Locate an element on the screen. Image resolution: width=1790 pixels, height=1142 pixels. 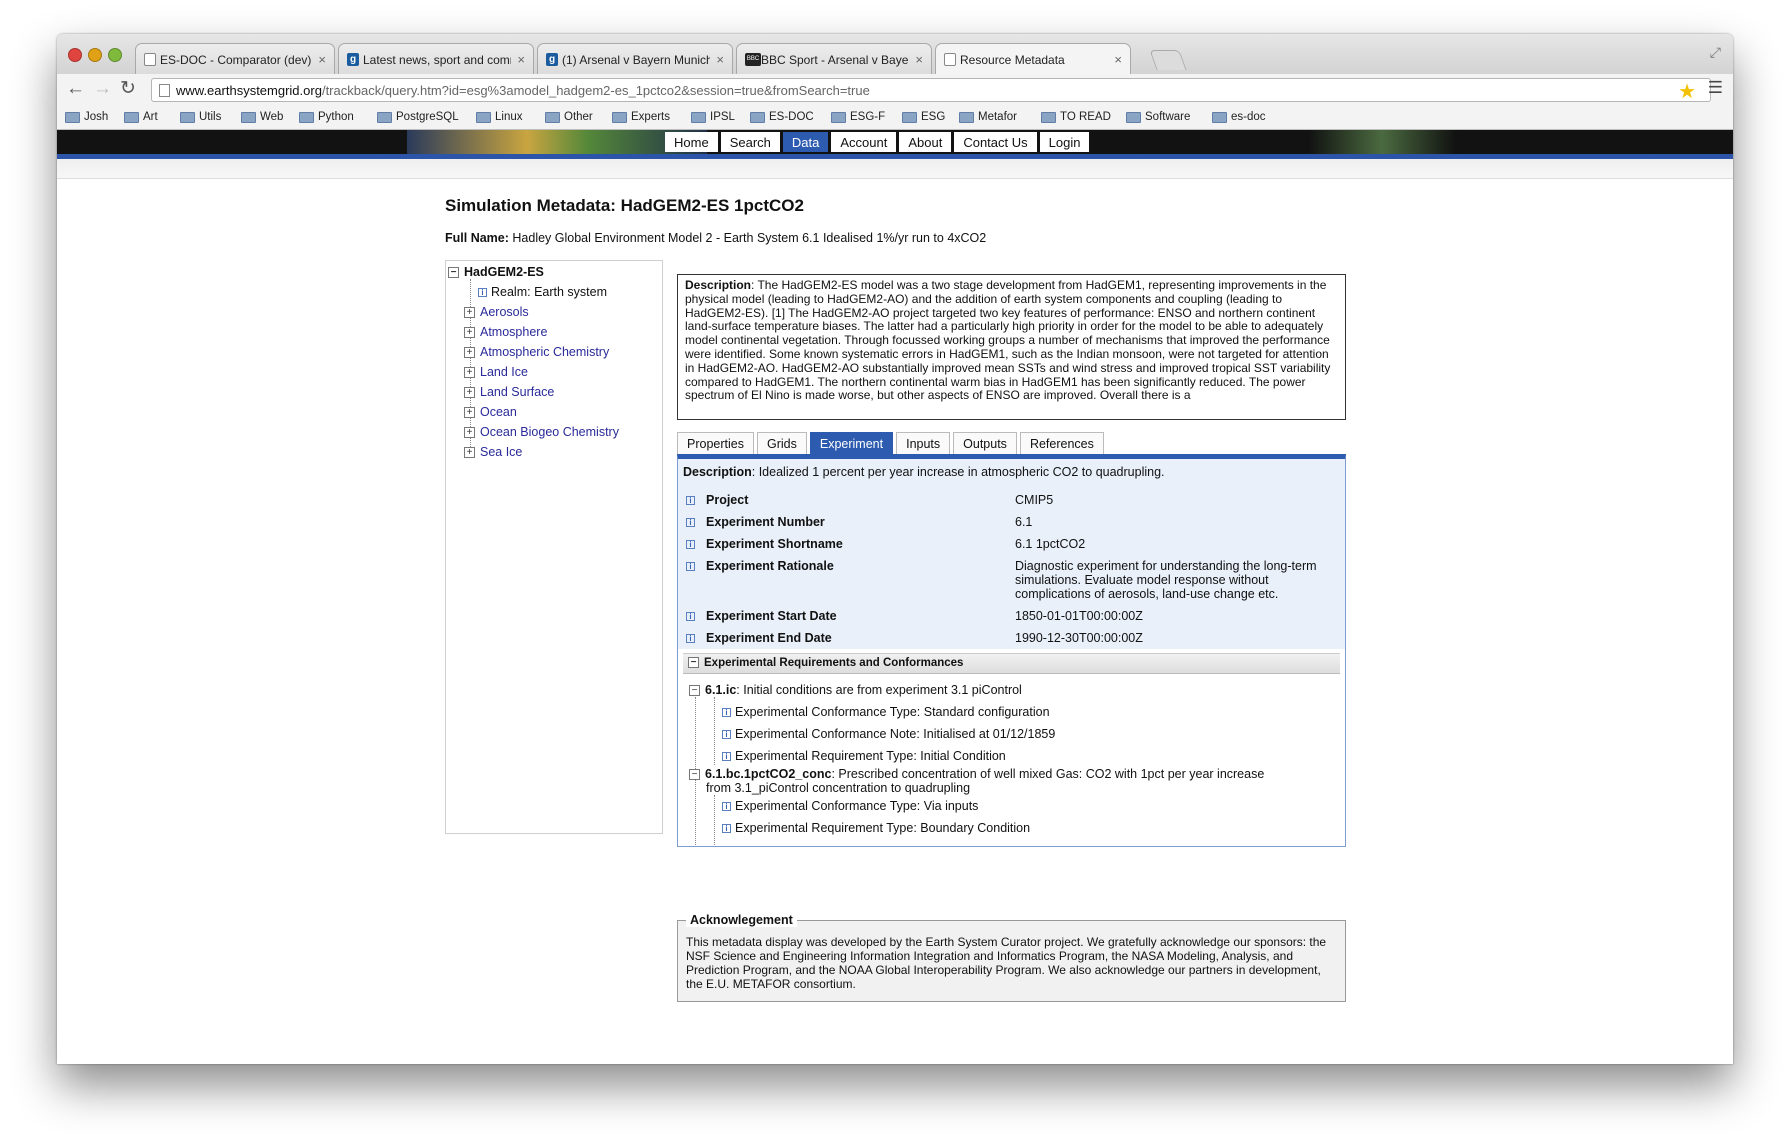
browser-tab: g (1) Arsenal v Bayern Munich × is located at coordinates (635, 58).